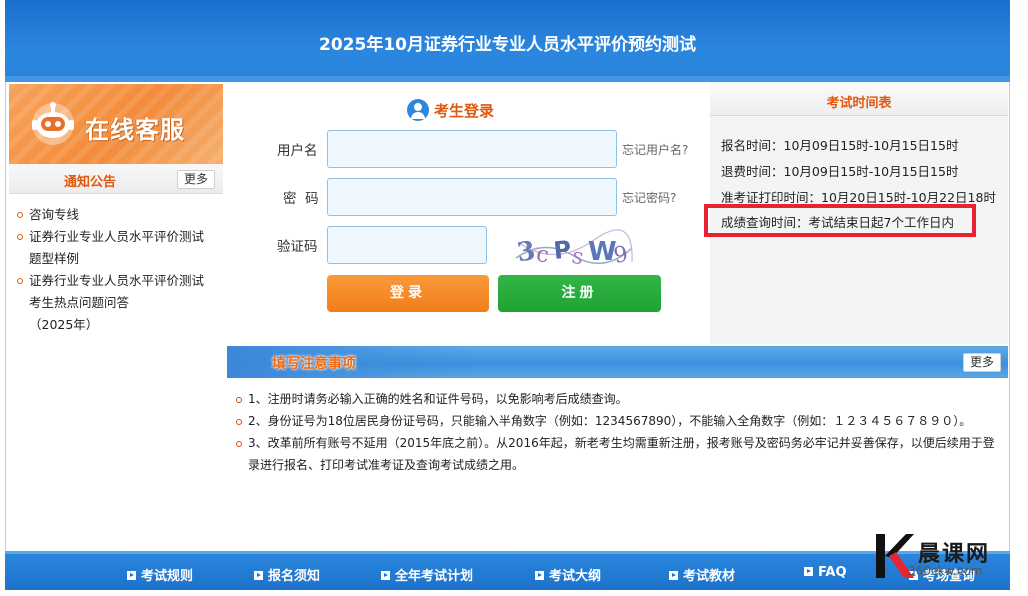 The height and width of the screenshot is (596, 1028). I want to click on username-field-box, so click(472, 149).